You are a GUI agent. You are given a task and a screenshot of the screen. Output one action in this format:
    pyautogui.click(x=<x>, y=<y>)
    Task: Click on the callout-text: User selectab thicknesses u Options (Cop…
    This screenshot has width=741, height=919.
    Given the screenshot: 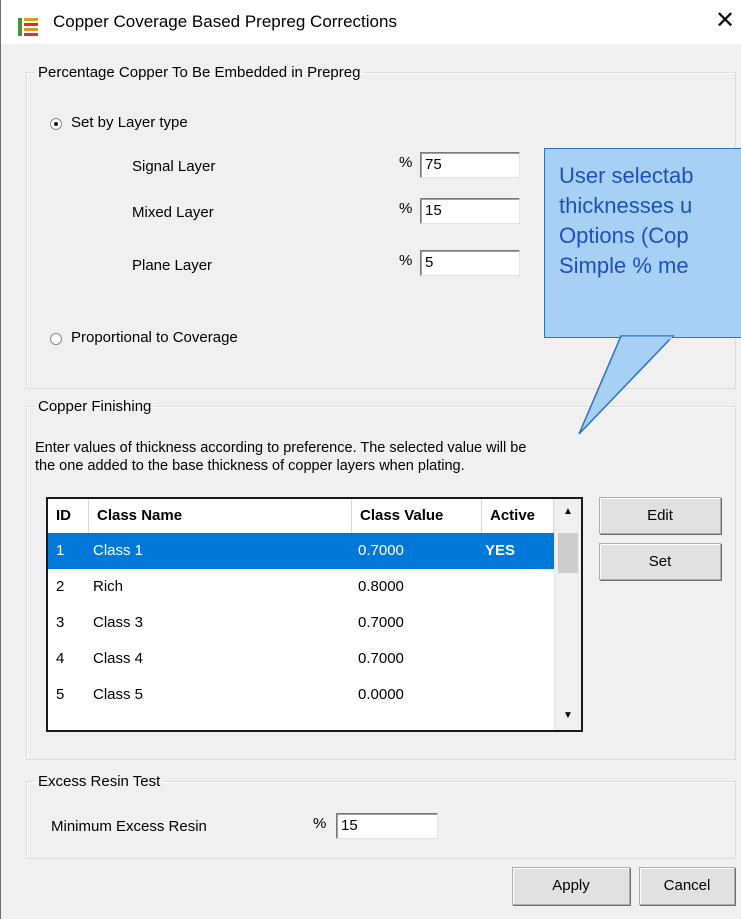 What is the action you would take?
    pyautogui.click(x=650, y=221)
    